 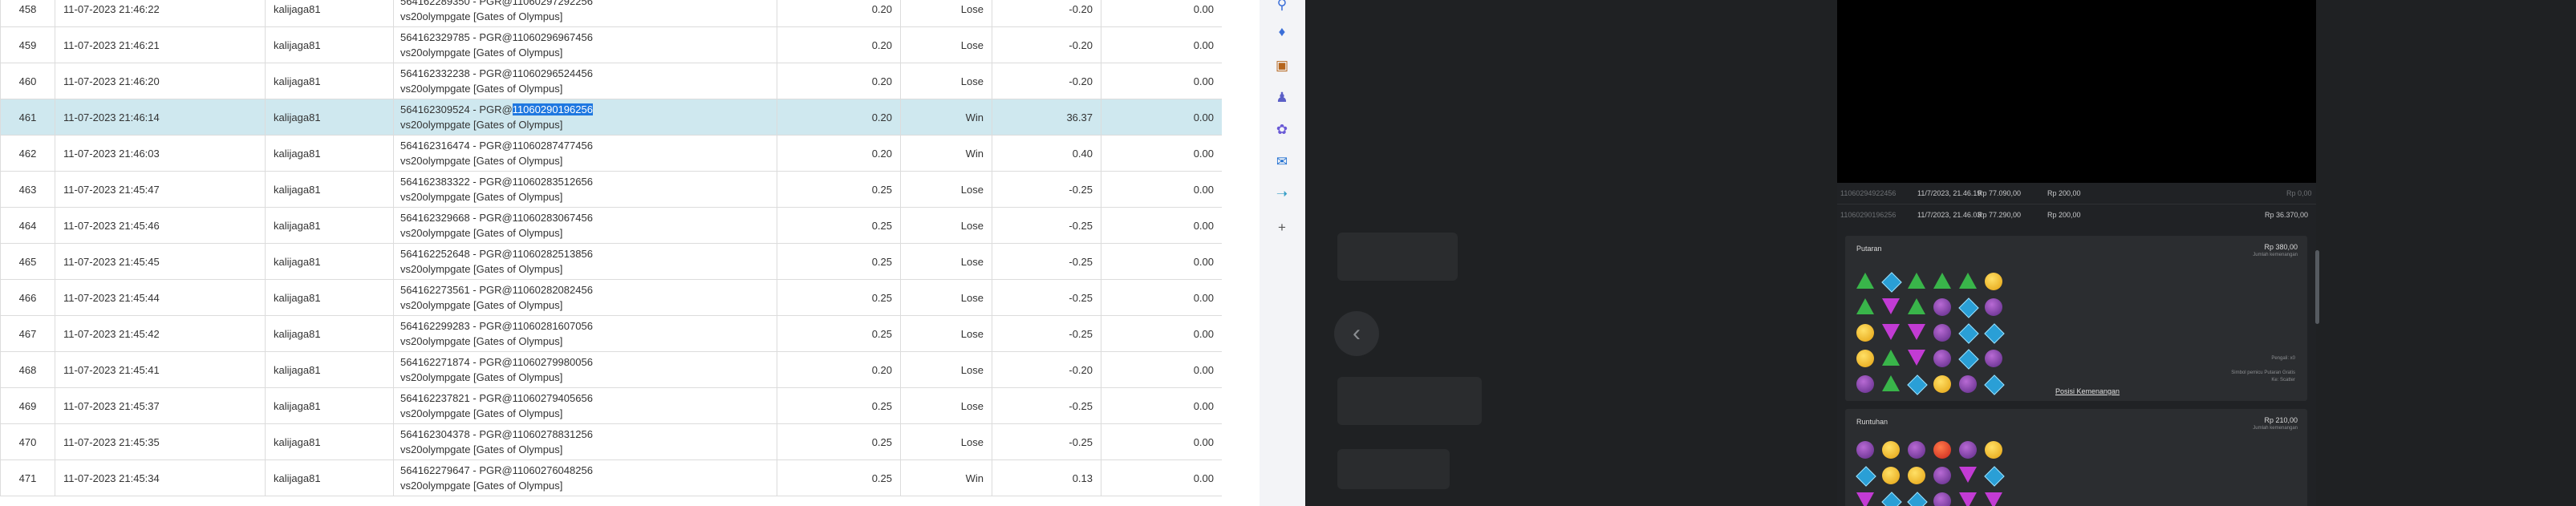 I want to click on reel-grid, so click(x=1930, y=333).